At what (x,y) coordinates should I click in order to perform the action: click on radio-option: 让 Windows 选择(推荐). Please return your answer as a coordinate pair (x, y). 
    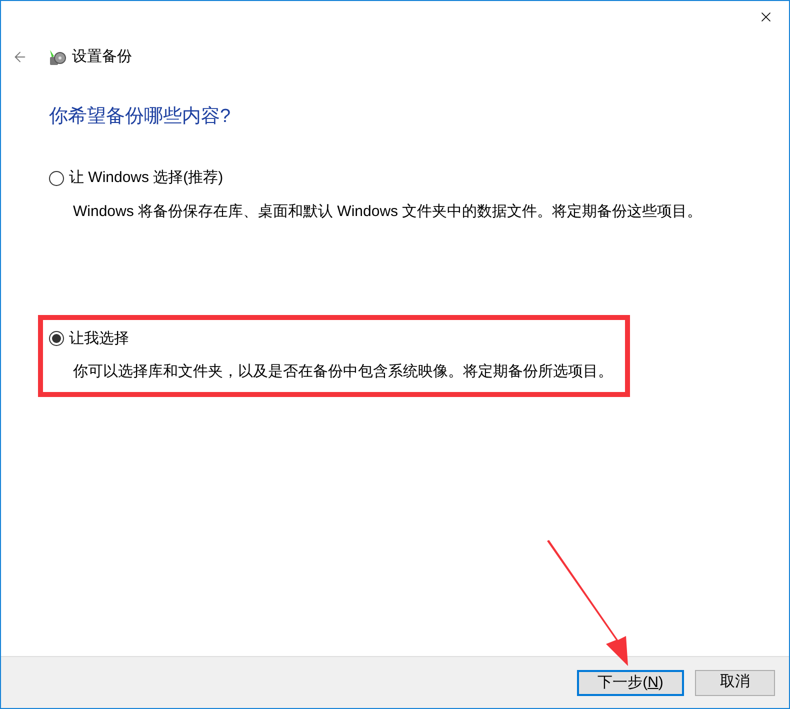
    Looking at the image, I should click on (136, 178).